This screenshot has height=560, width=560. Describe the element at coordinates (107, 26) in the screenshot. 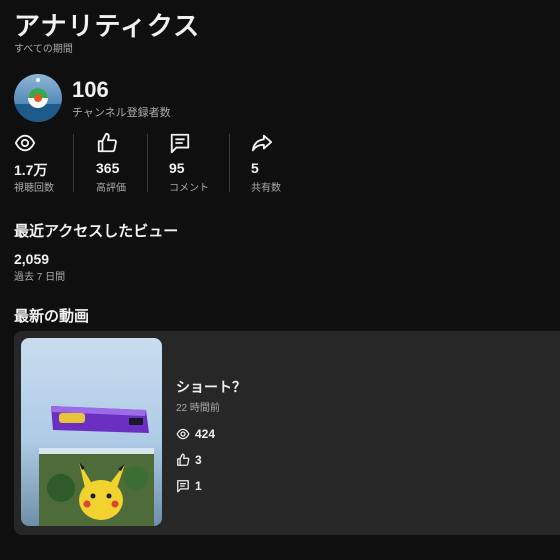

I see `page-title: アナリティクス` at that location.